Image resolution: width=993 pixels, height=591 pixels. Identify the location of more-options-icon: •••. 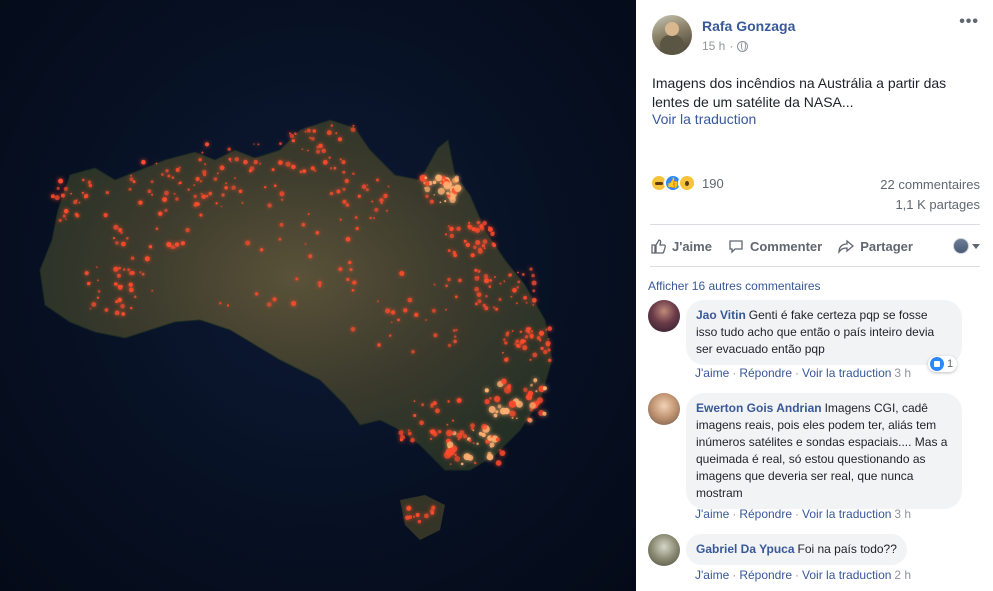
(969, 22).